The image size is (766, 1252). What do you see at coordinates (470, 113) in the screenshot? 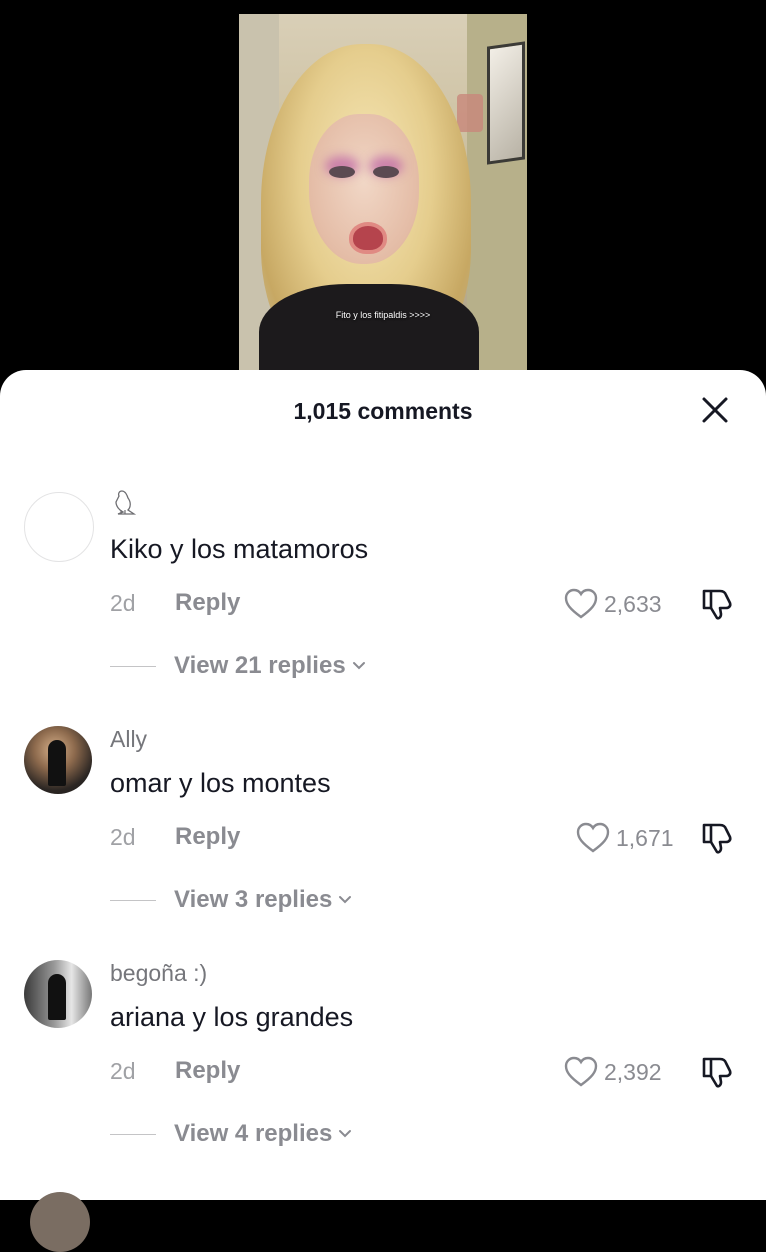
I see `shelf-decoration` at bounding box center [470, 113].